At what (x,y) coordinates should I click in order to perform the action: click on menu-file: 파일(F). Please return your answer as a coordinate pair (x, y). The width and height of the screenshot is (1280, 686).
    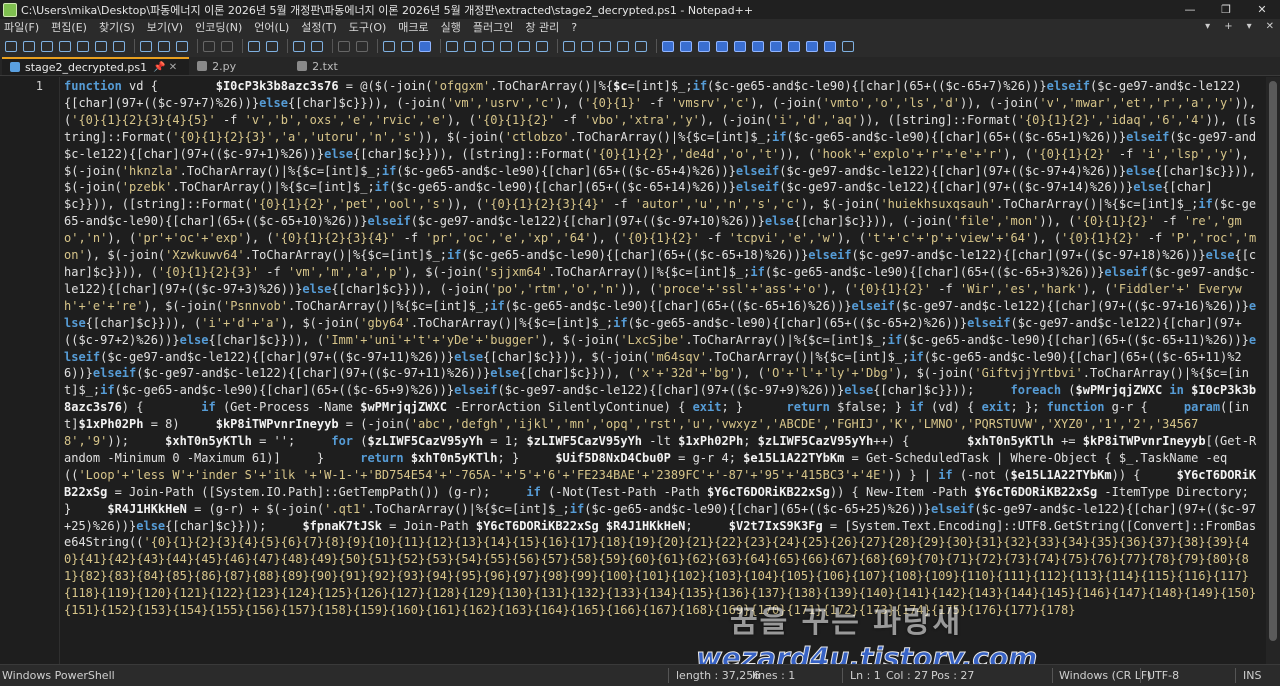
    Looking at the image, I should click on (21, 27).